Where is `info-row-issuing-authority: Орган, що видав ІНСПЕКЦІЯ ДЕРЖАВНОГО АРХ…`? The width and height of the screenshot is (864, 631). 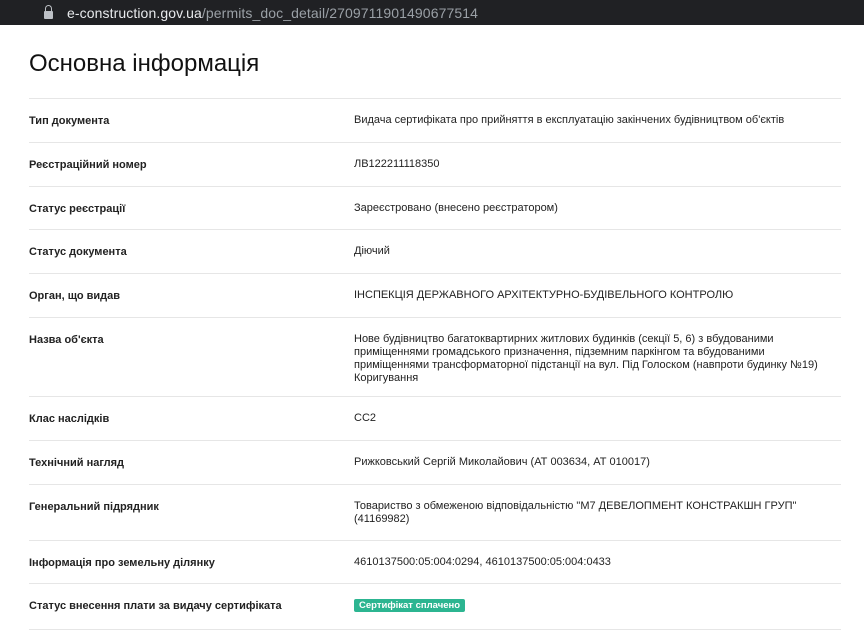 info-row-issuing-authority: Орган, що видав ІНСПЕКЦІЯ ДЕРЖАВНОГО АРХ… is located at coordinates (435, 296).